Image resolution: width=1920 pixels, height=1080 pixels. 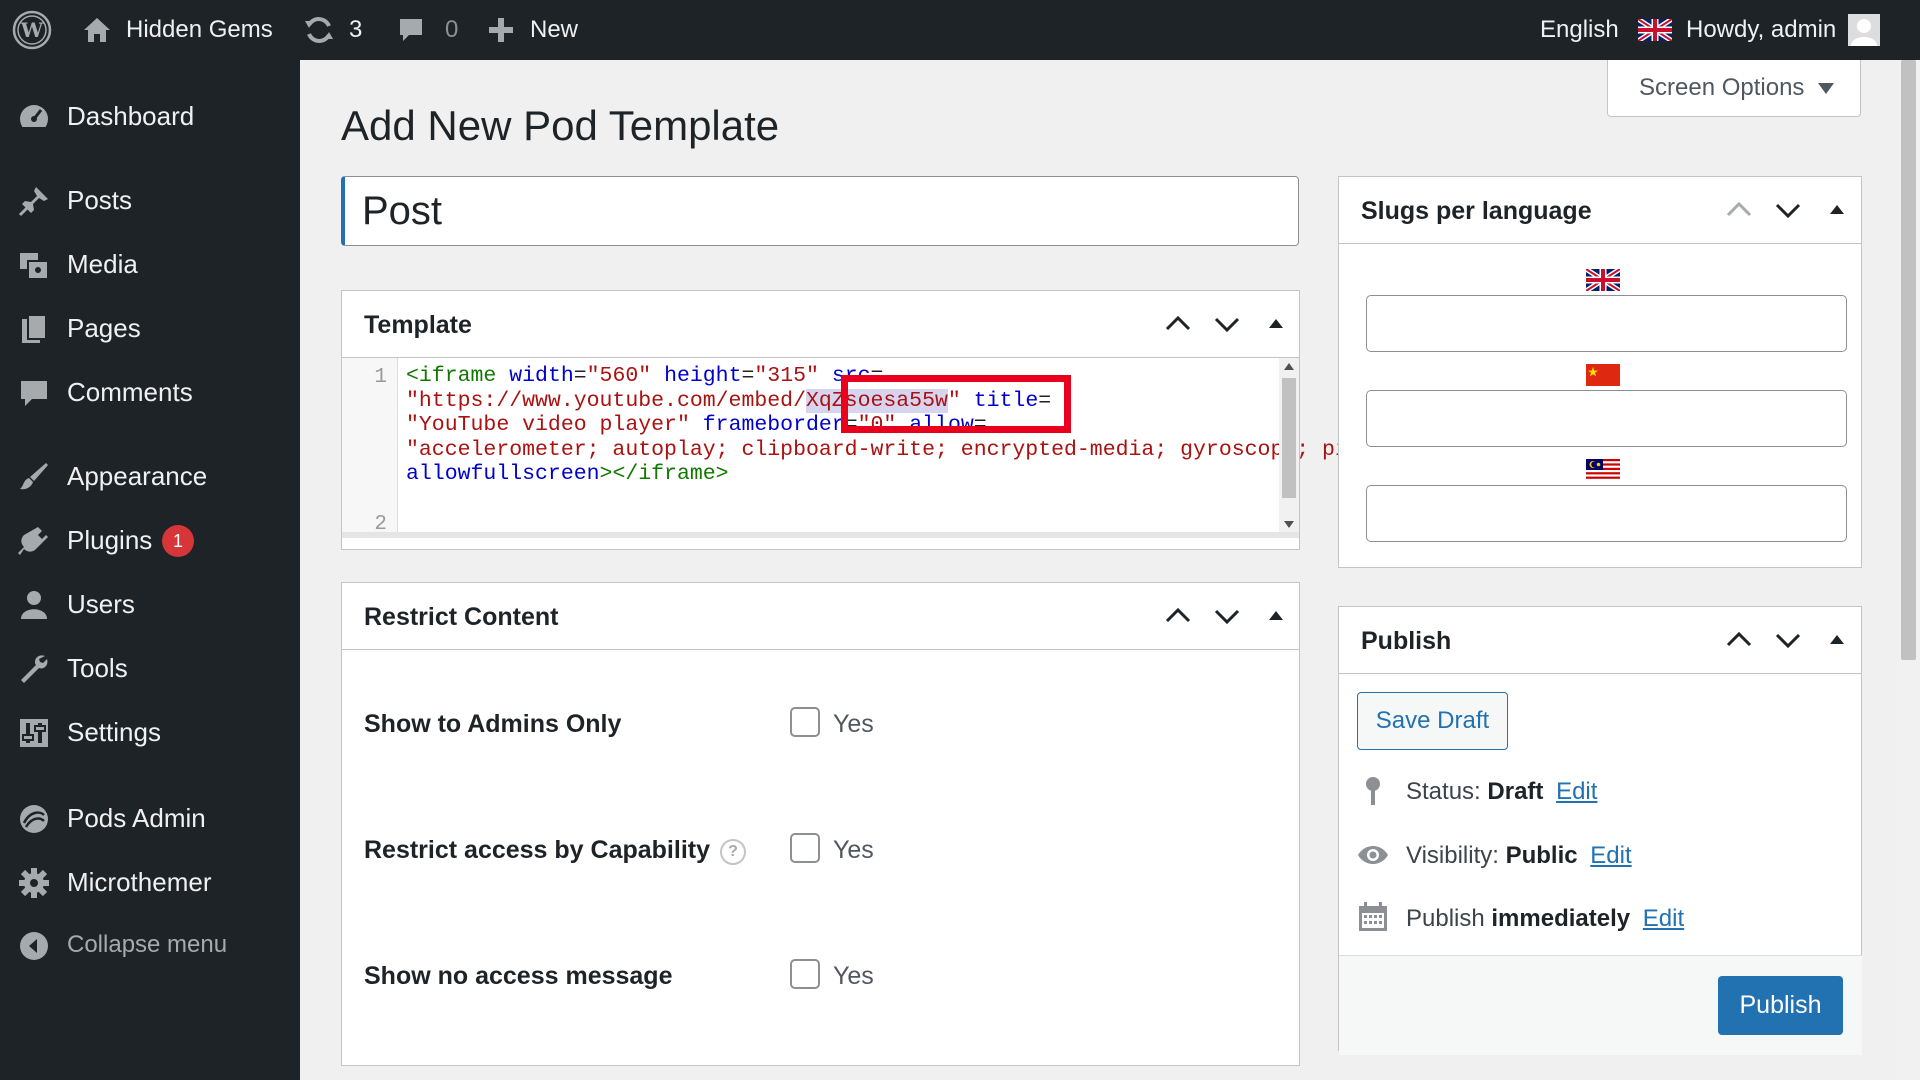 I want to click on account-menu: Howdy, admin, so click(x=1783, y=30).